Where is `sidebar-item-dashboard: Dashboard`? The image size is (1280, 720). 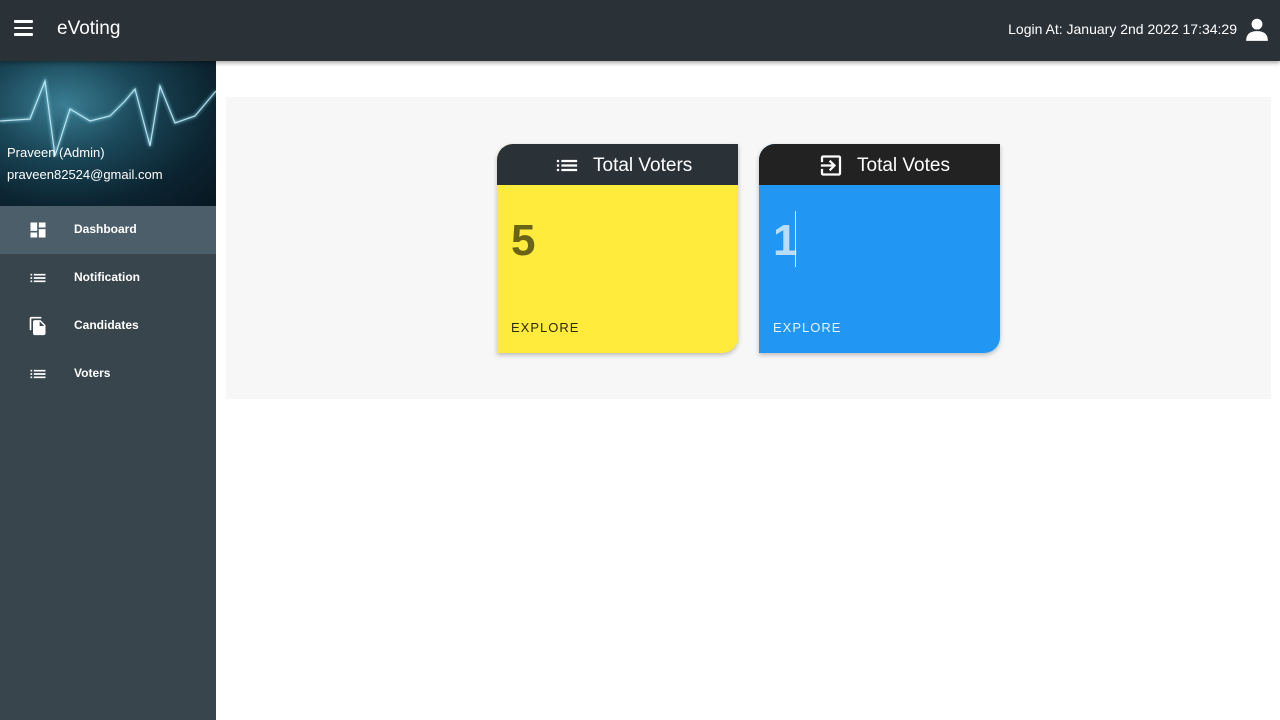
sidebar-item-dashboard: Dashboard is located at coordinates (108, 230).